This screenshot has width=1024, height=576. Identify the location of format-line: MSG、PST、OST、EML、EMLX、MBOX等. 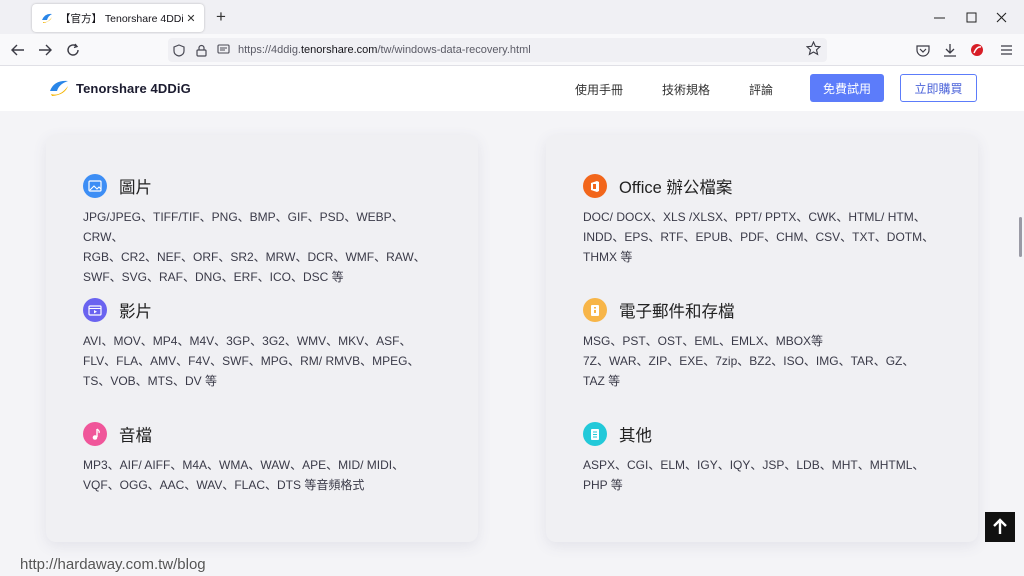
(703, 341).